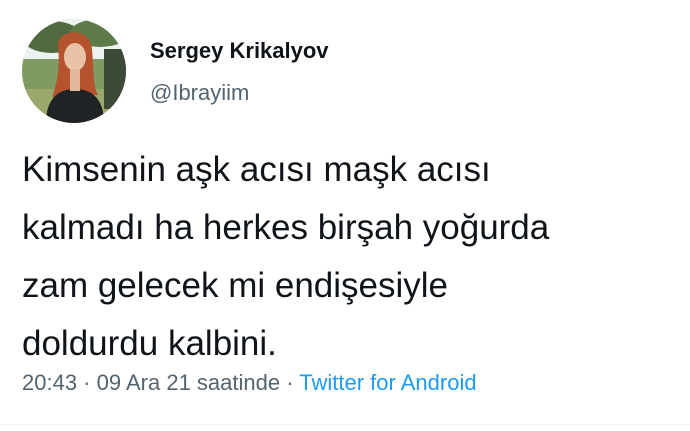  What do you see at coordinates (235, 285) in the screenshot?
I see `tweet-text-line: zam gelecek mi endişesiyle` at bounding box center [235, 285].